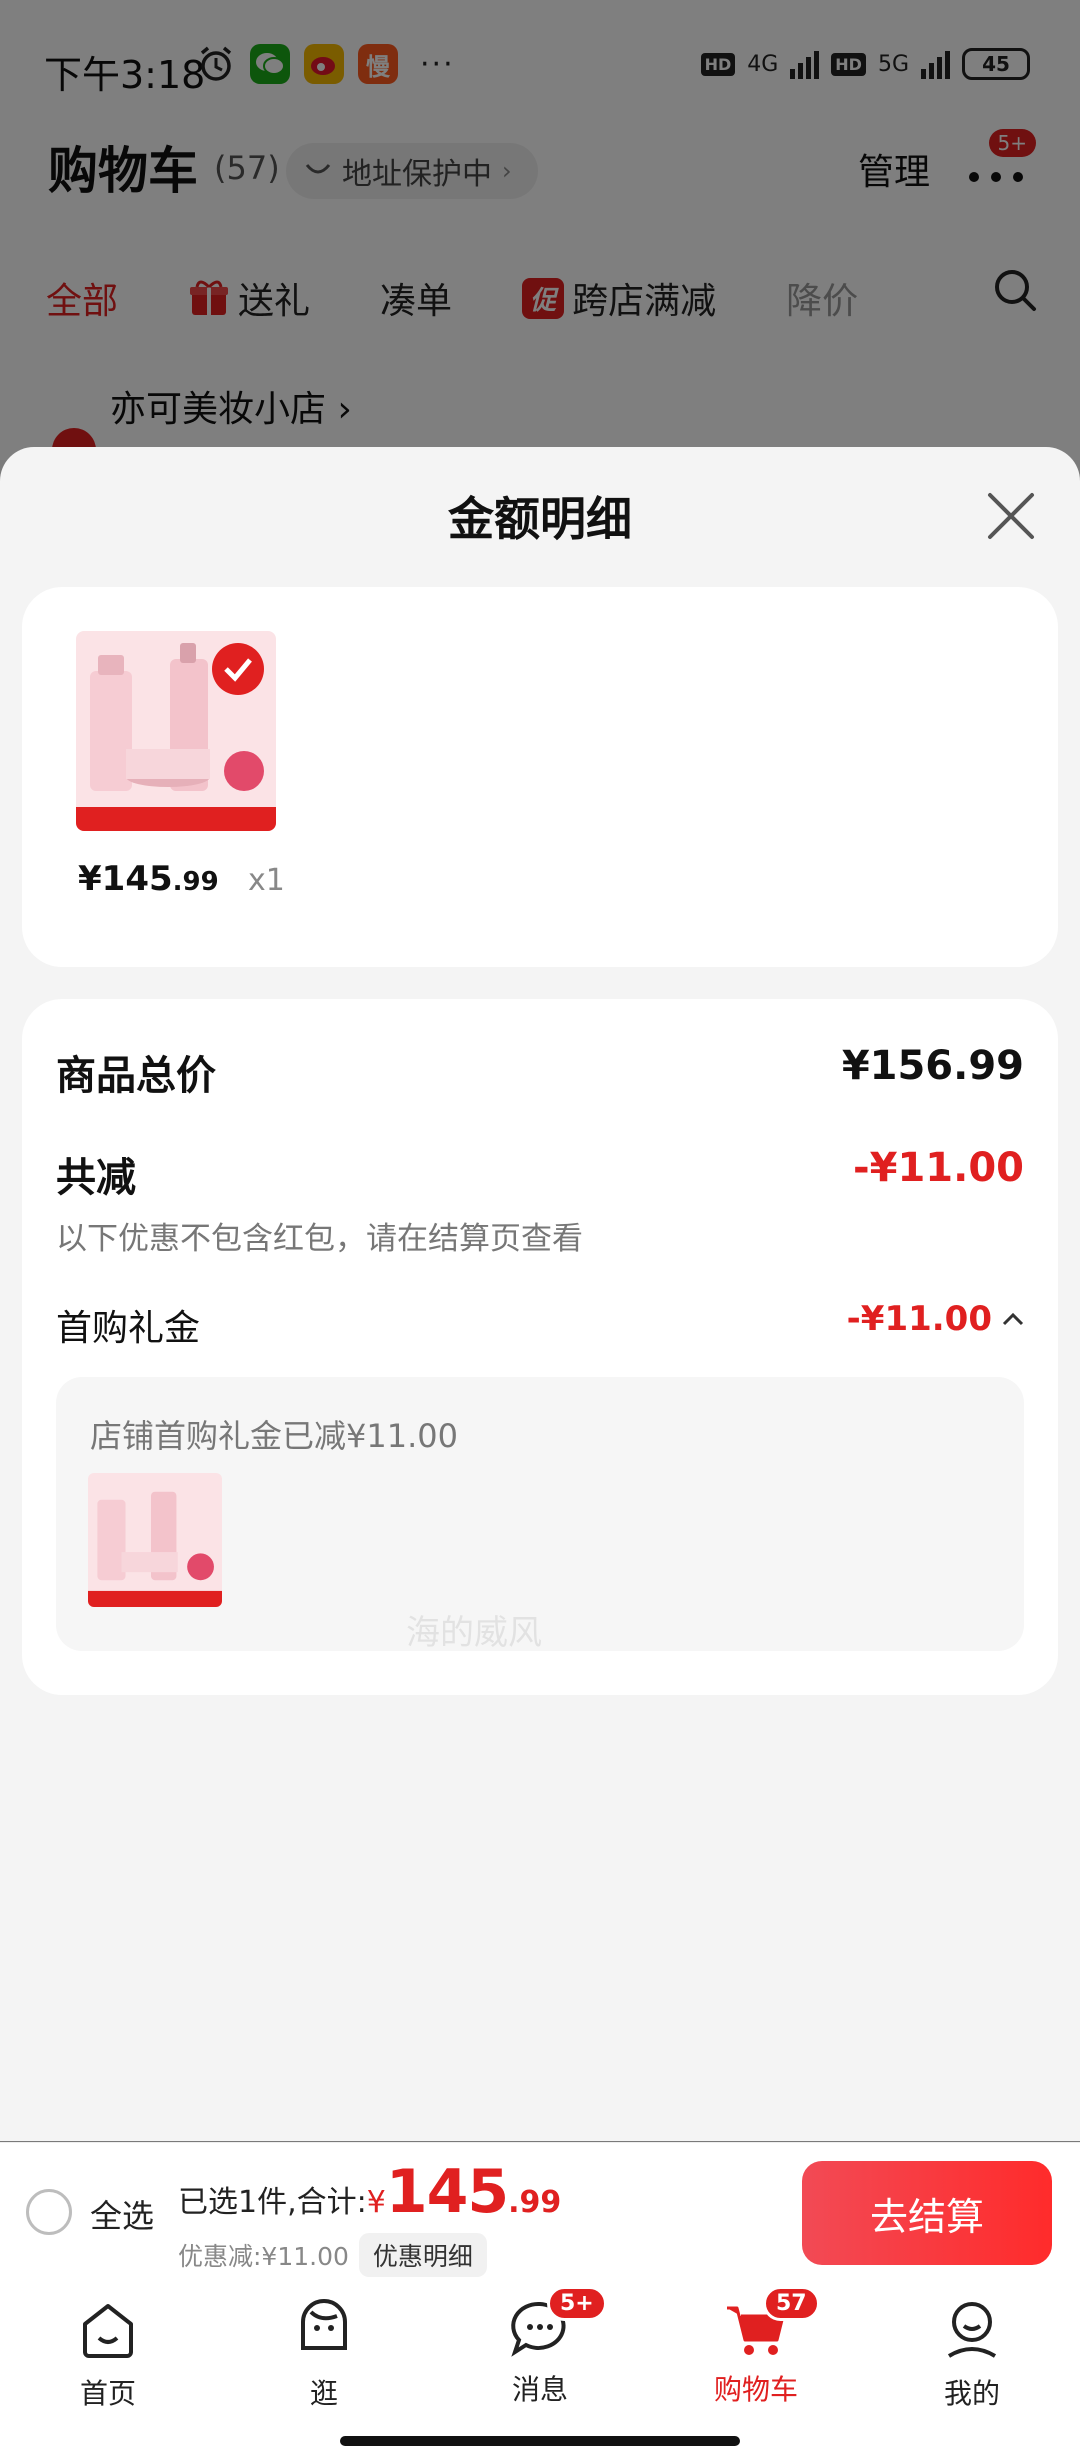  Describe the element at coordinates (128, 1328) in the screenshot. I see `first-purchase-gift-label: 首购礼金` at that location.